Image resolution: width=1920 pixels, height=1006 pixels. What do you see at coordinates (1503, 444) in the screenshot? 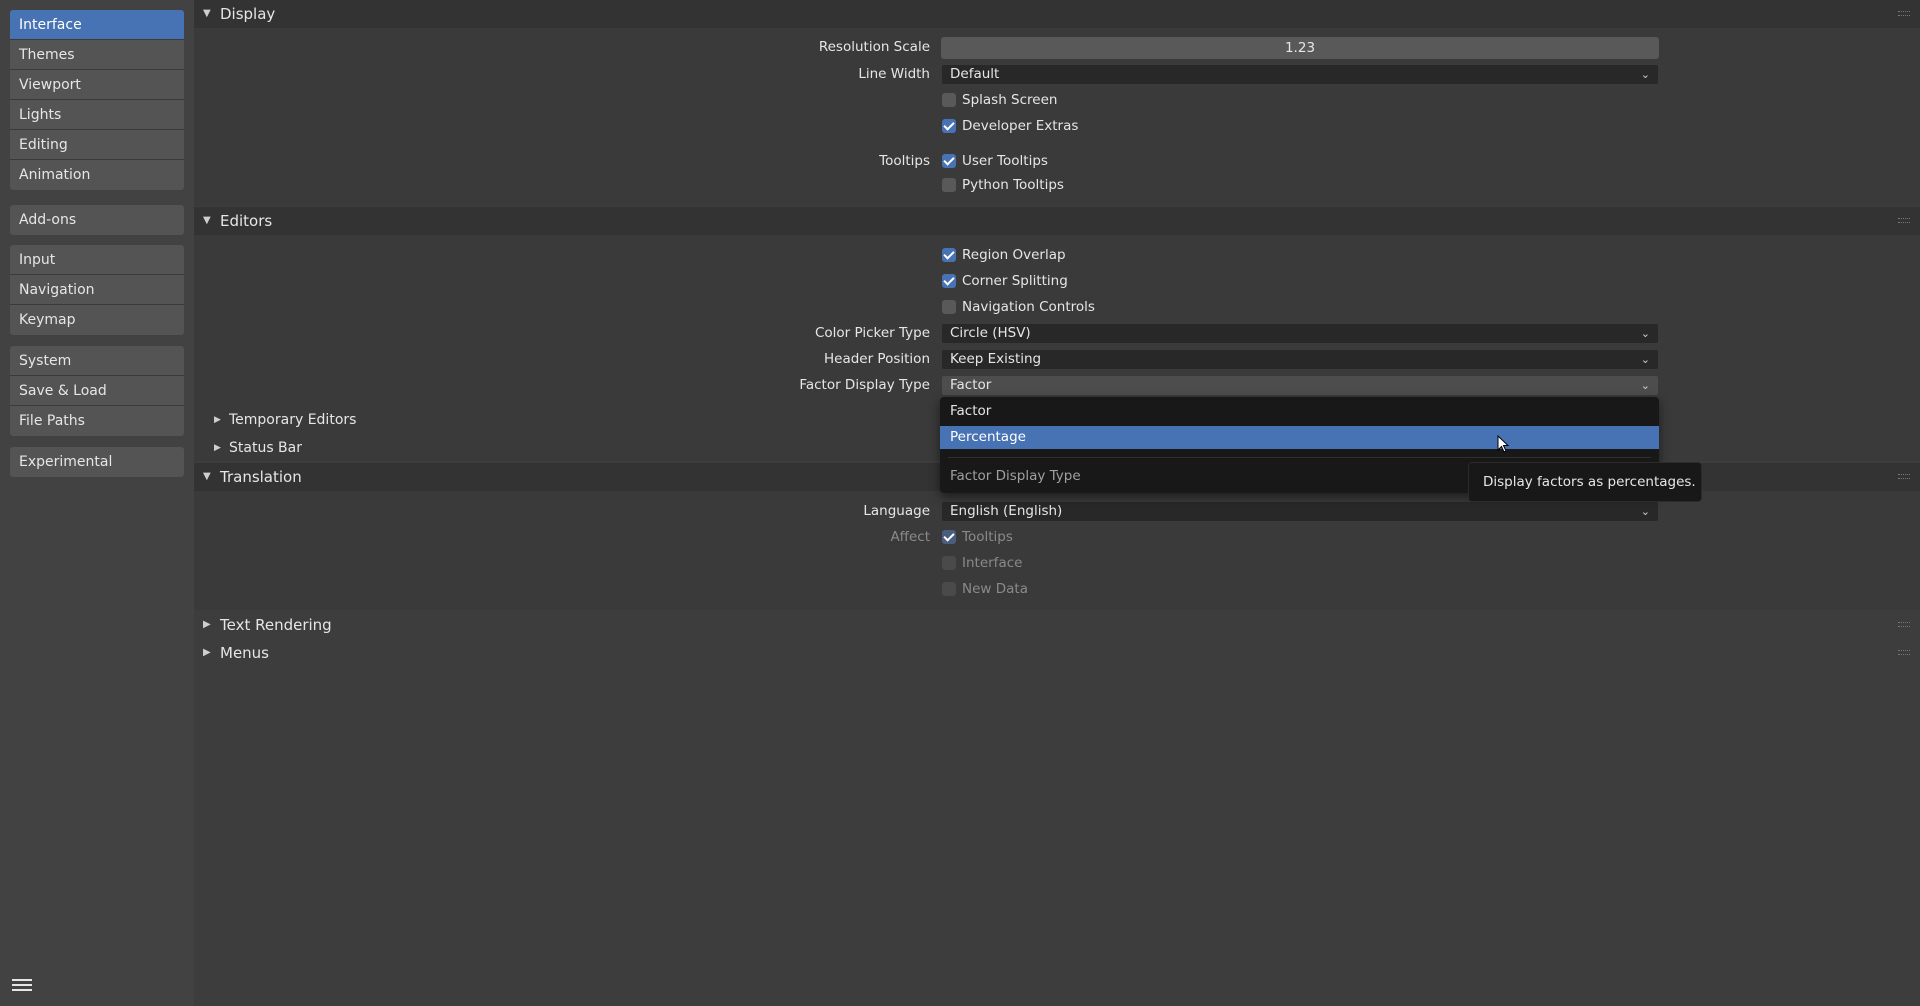
I see `mouse-cursor-icon` at bounding box center [1503, 444].